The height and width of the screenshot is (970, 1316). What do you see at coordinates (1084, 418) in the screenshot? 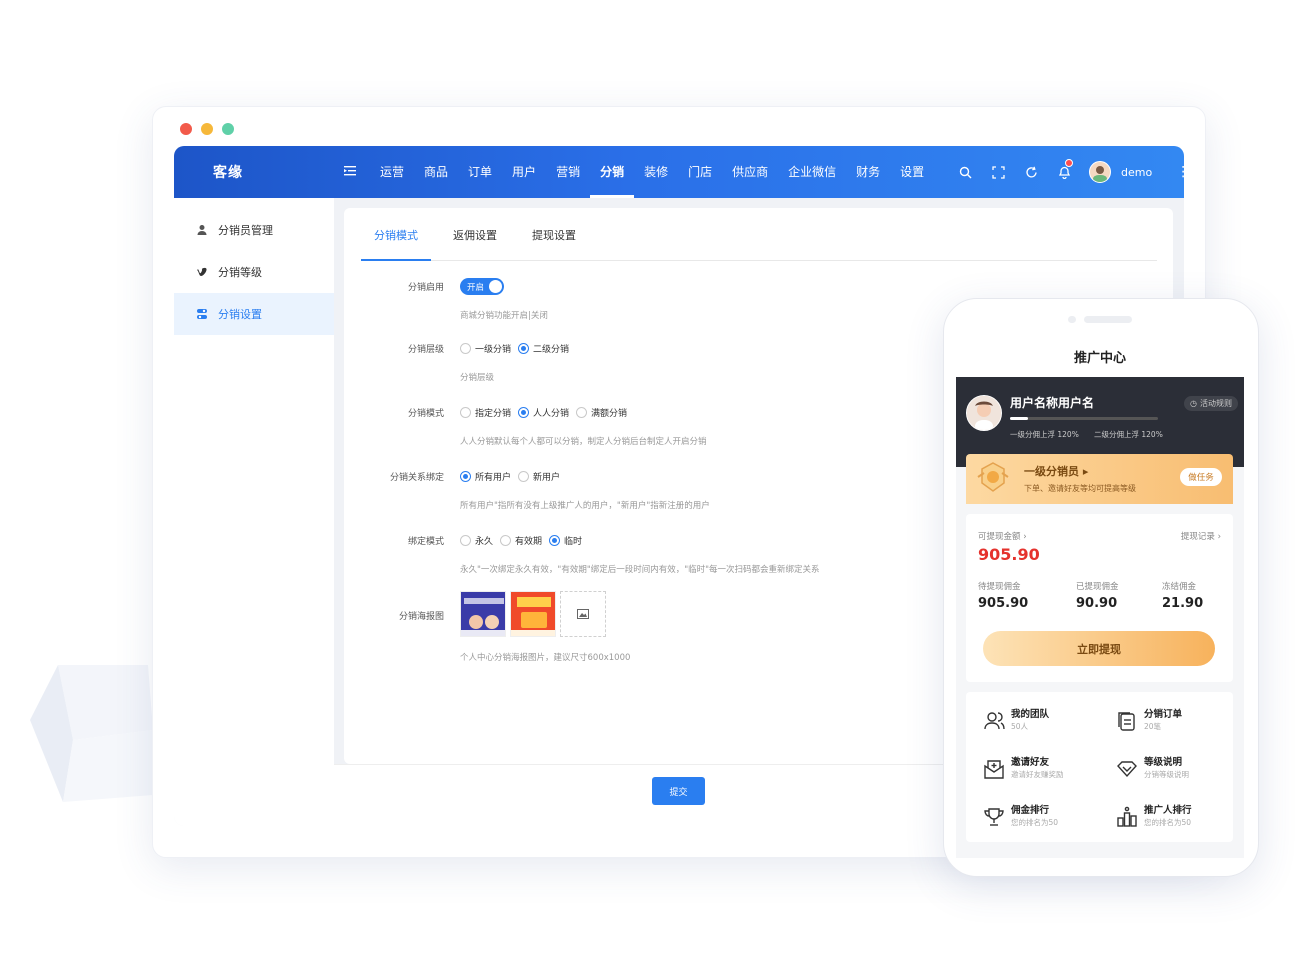
I see `level-progress-bar` at bounding box center [1084, 418].